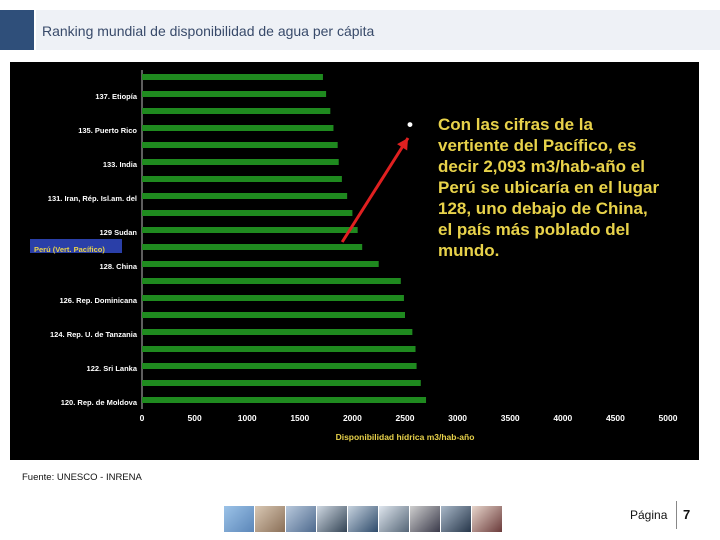  Describe the element at coordinates (112, 368) in the screenshot. I see `bar-label: 122. Sri Lanka` at that location.